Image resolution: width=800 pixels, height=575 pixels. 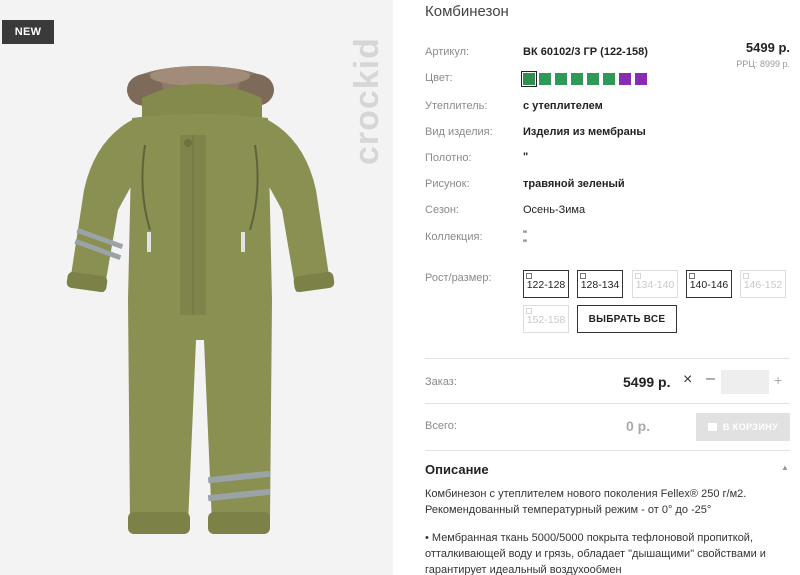 What do you see at coordinates (447, 52) in the screenshot?
I see `article-label: Артикул:` at bounding box center [447, 52].